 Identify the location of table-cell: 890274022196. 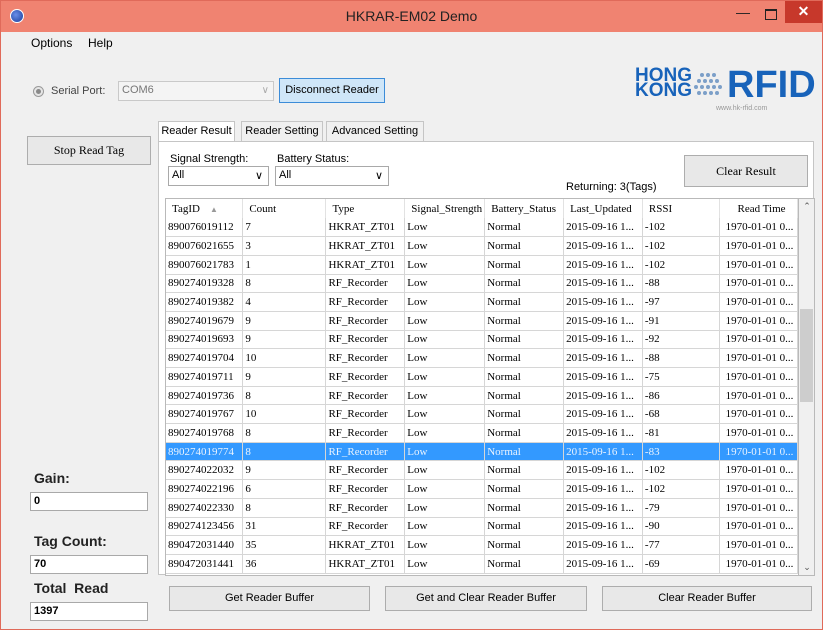
(205, 489).